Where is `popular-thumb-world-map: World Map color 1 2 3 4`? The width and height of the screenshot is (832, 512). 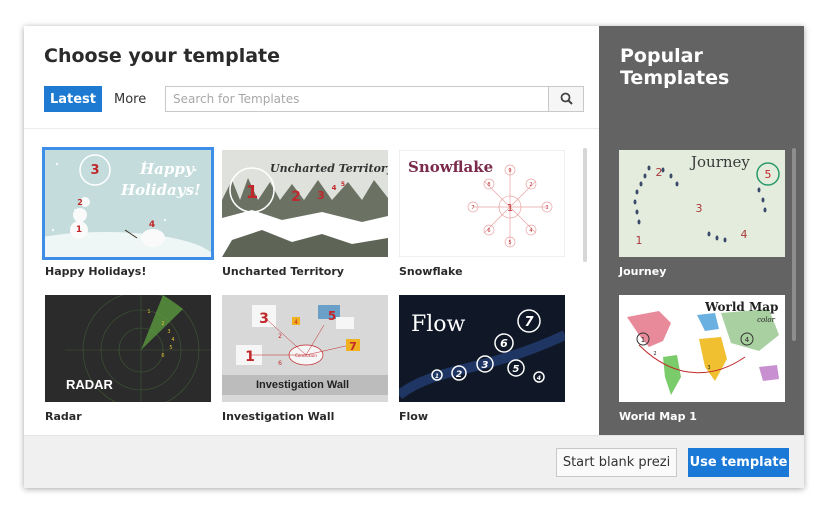 popular-thumb-world-map: World Map color 1 2 3 4 is located at coordinates (702, 348).